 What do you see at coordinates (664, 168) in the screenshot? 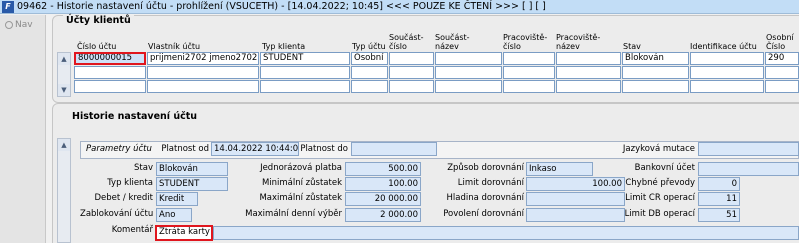
I see `bankovni-label: Bankovní účet` at bounding box center [664, 168].